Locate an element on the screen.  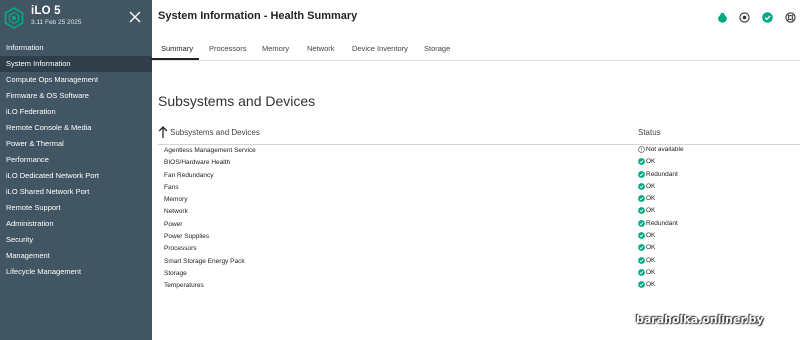
health-icon is located at coordinates (722, 17).